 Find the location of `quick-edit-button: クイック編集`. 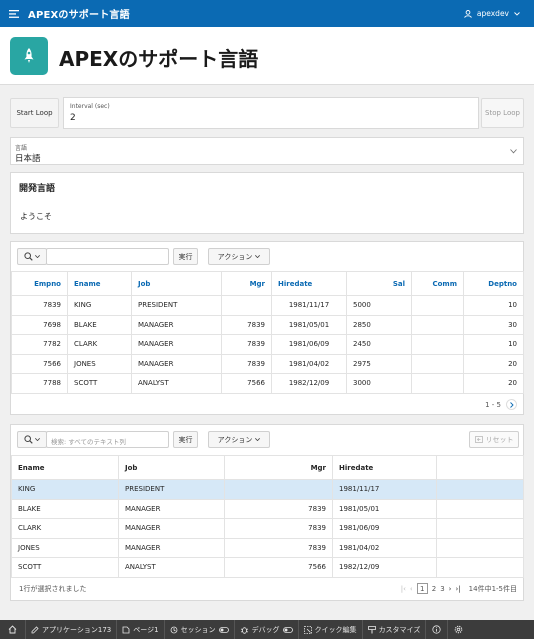

quick-edit-button: クイック編集 is located at coordinates (331, 629).